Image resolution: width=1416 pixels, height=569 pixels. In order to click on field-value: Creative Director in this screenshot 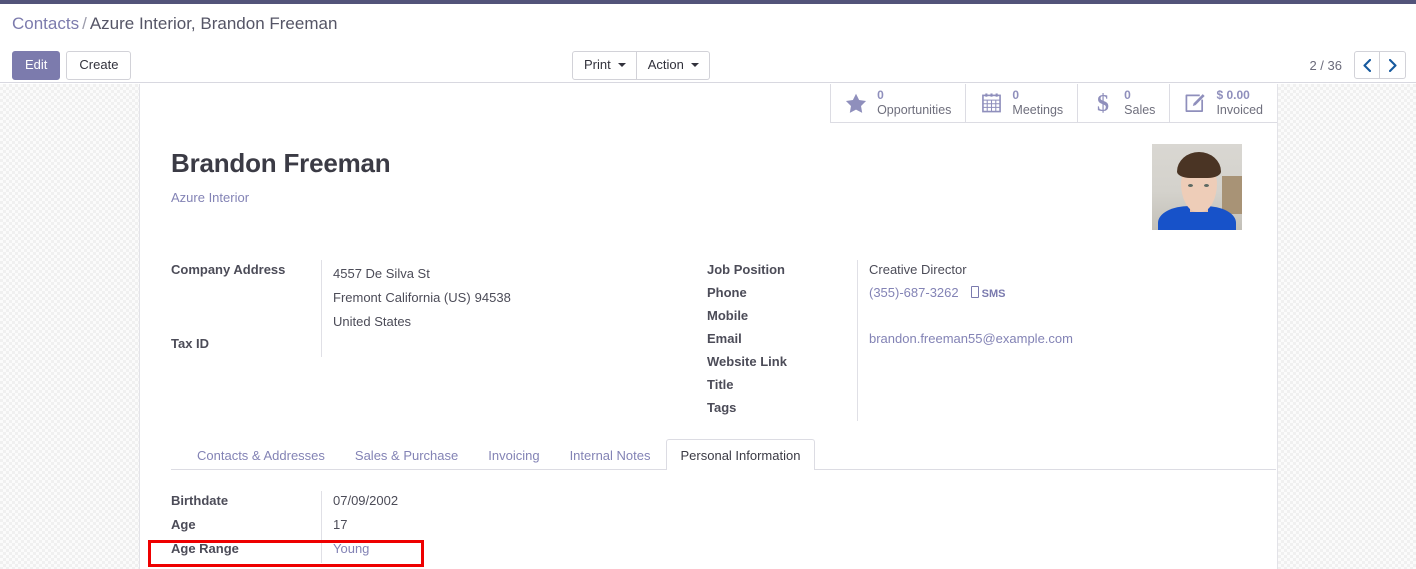, I will do `click(1042, 271)`.